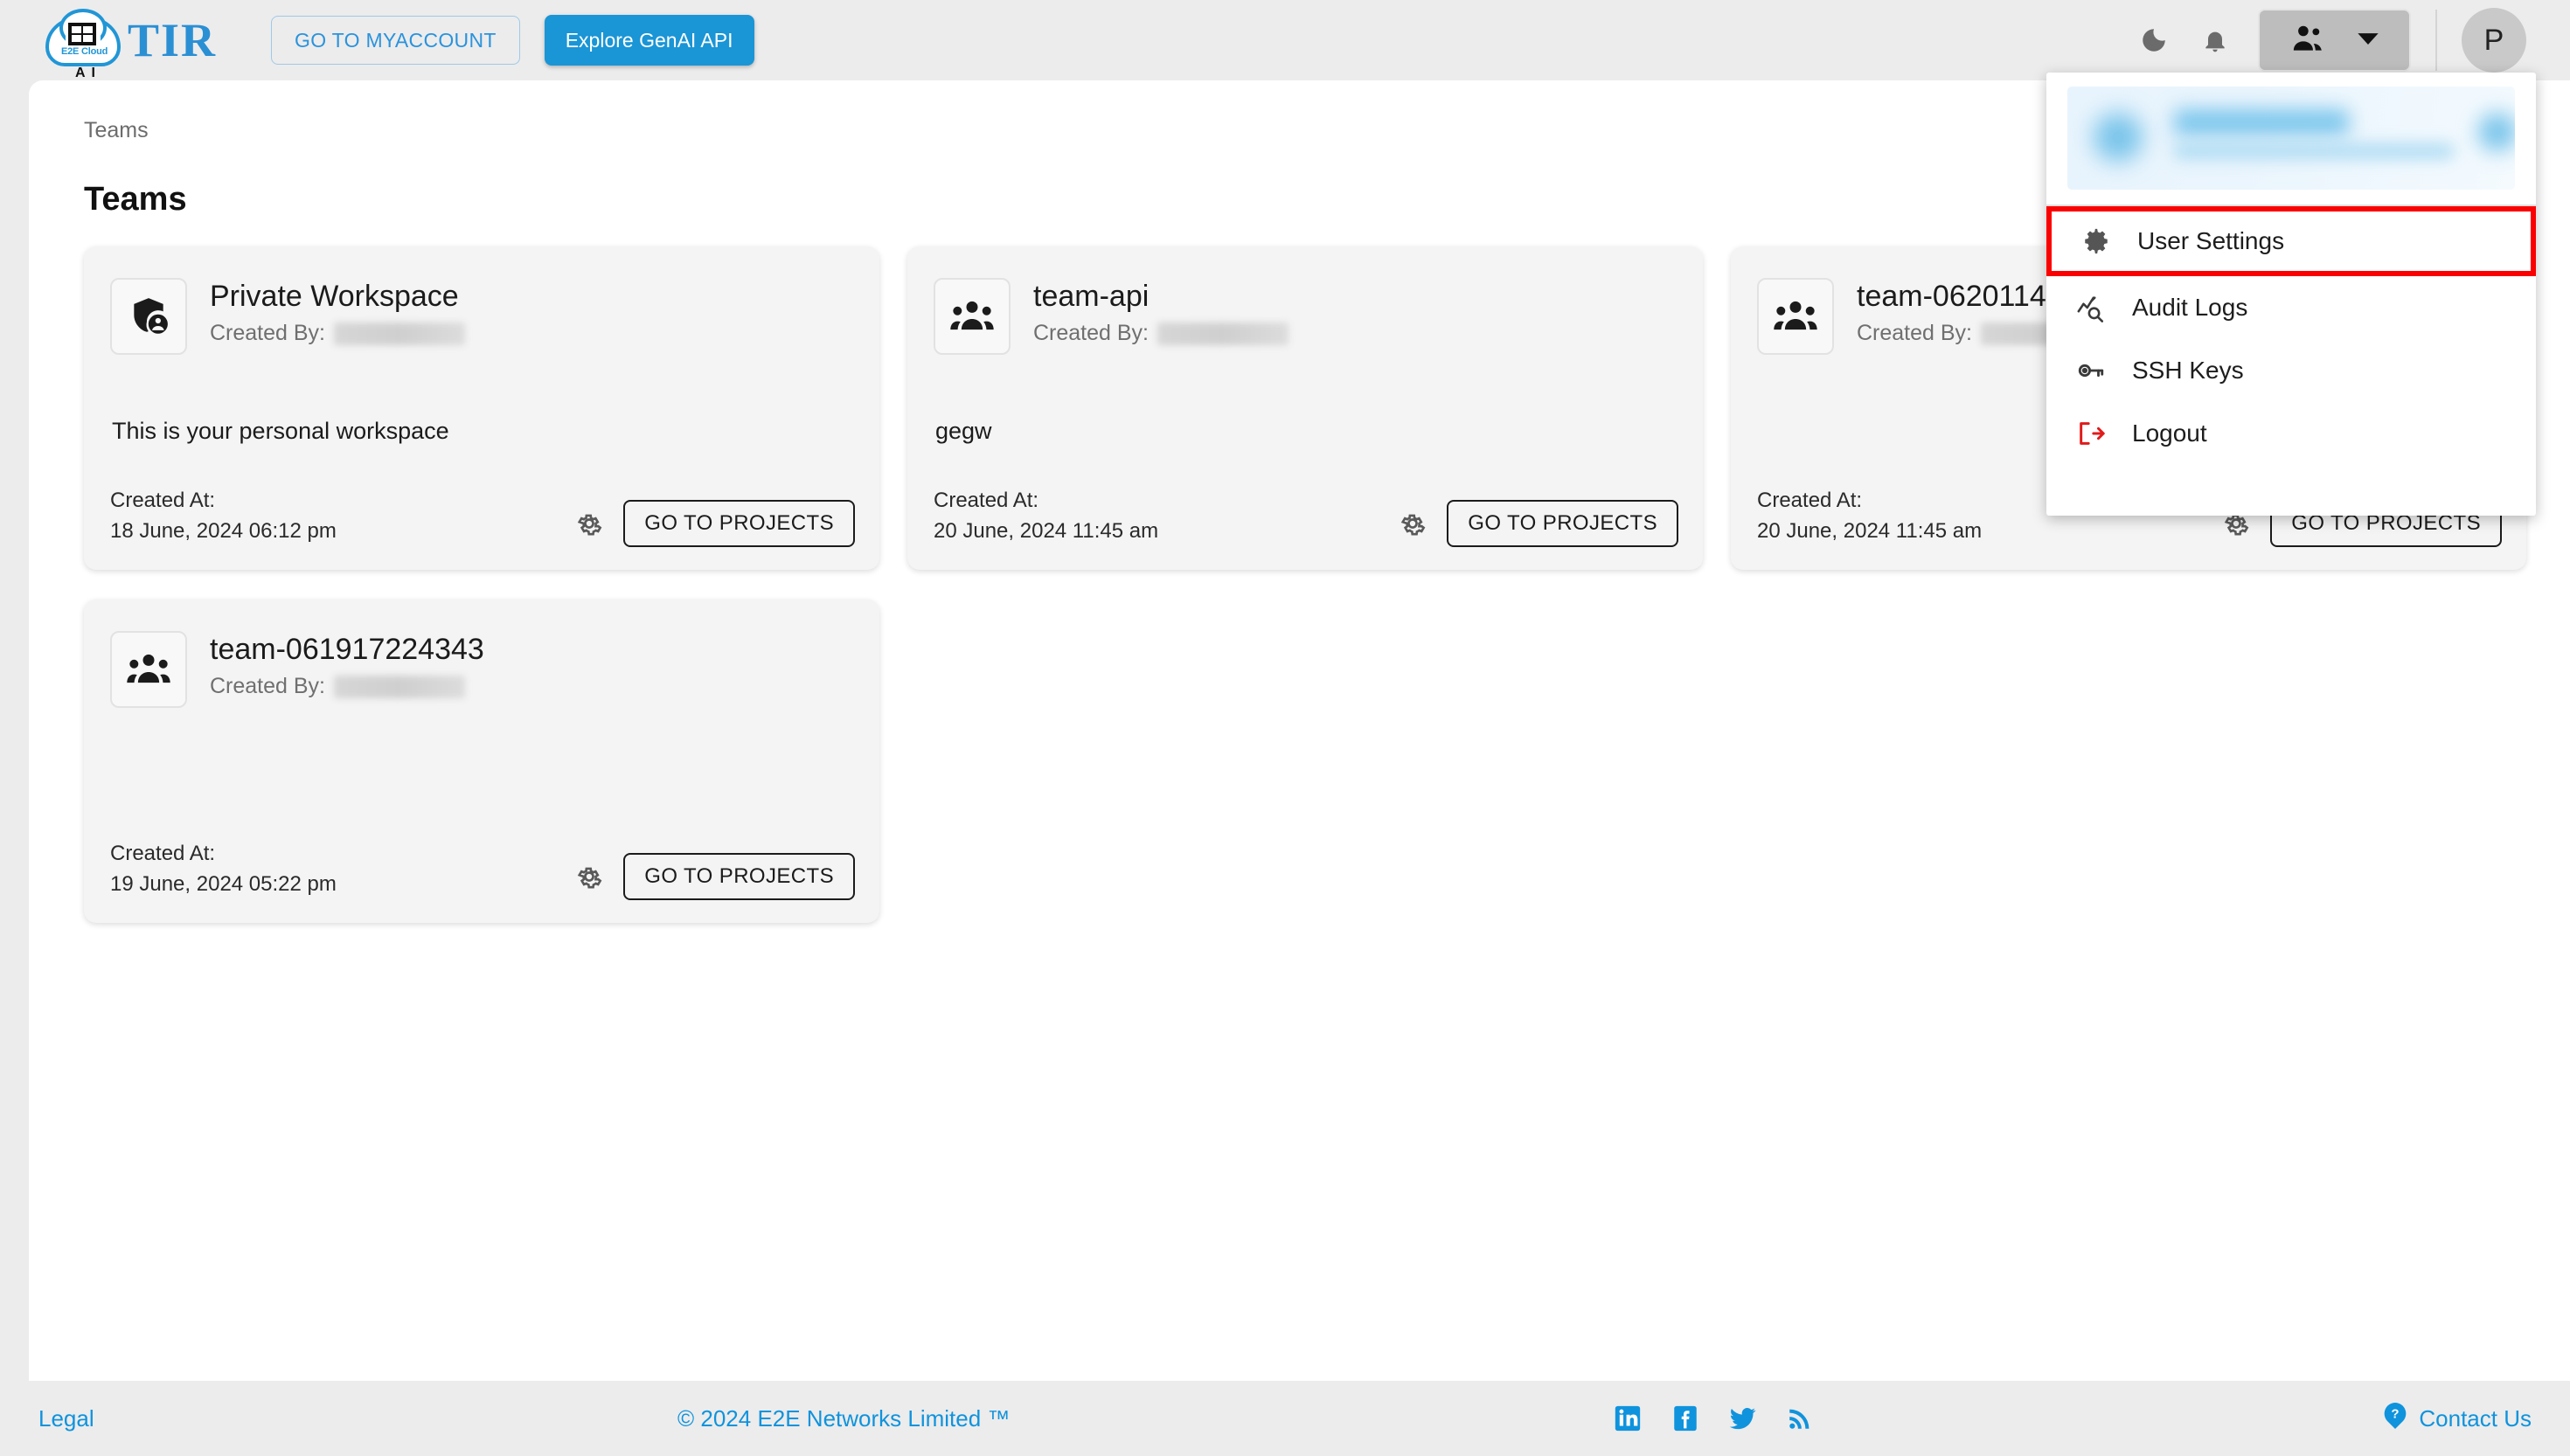 The height and width of the screenshot is (1456, 2570). I want to click on breadcrumb: Teams, so click(116, 130).